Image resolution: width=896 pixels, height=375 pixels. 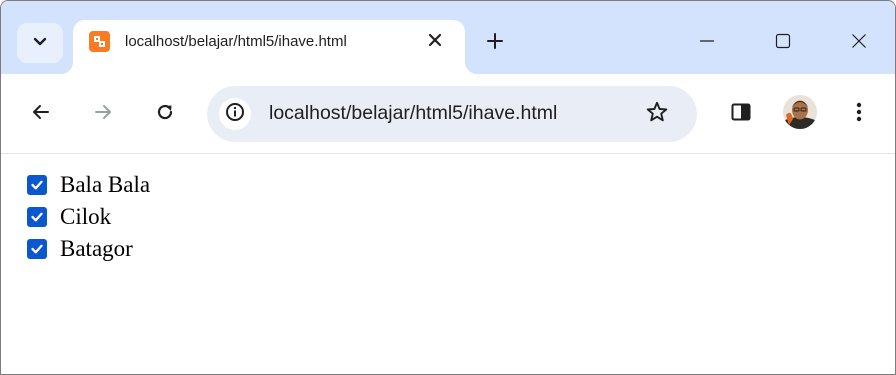 I want to click on tab-search-button, so click(x=40, y=43).